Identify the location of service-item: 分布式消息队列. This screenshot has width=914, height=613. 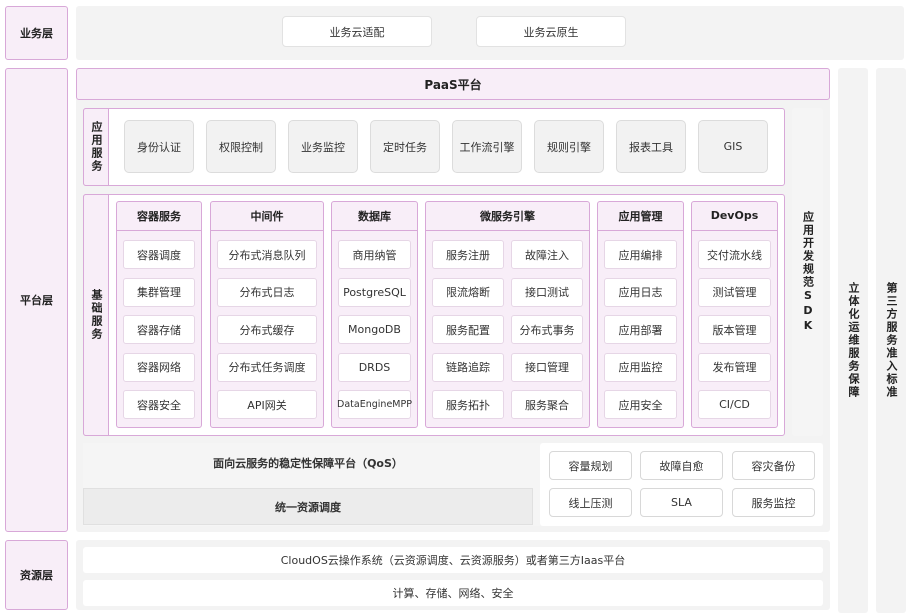
(267, 254).